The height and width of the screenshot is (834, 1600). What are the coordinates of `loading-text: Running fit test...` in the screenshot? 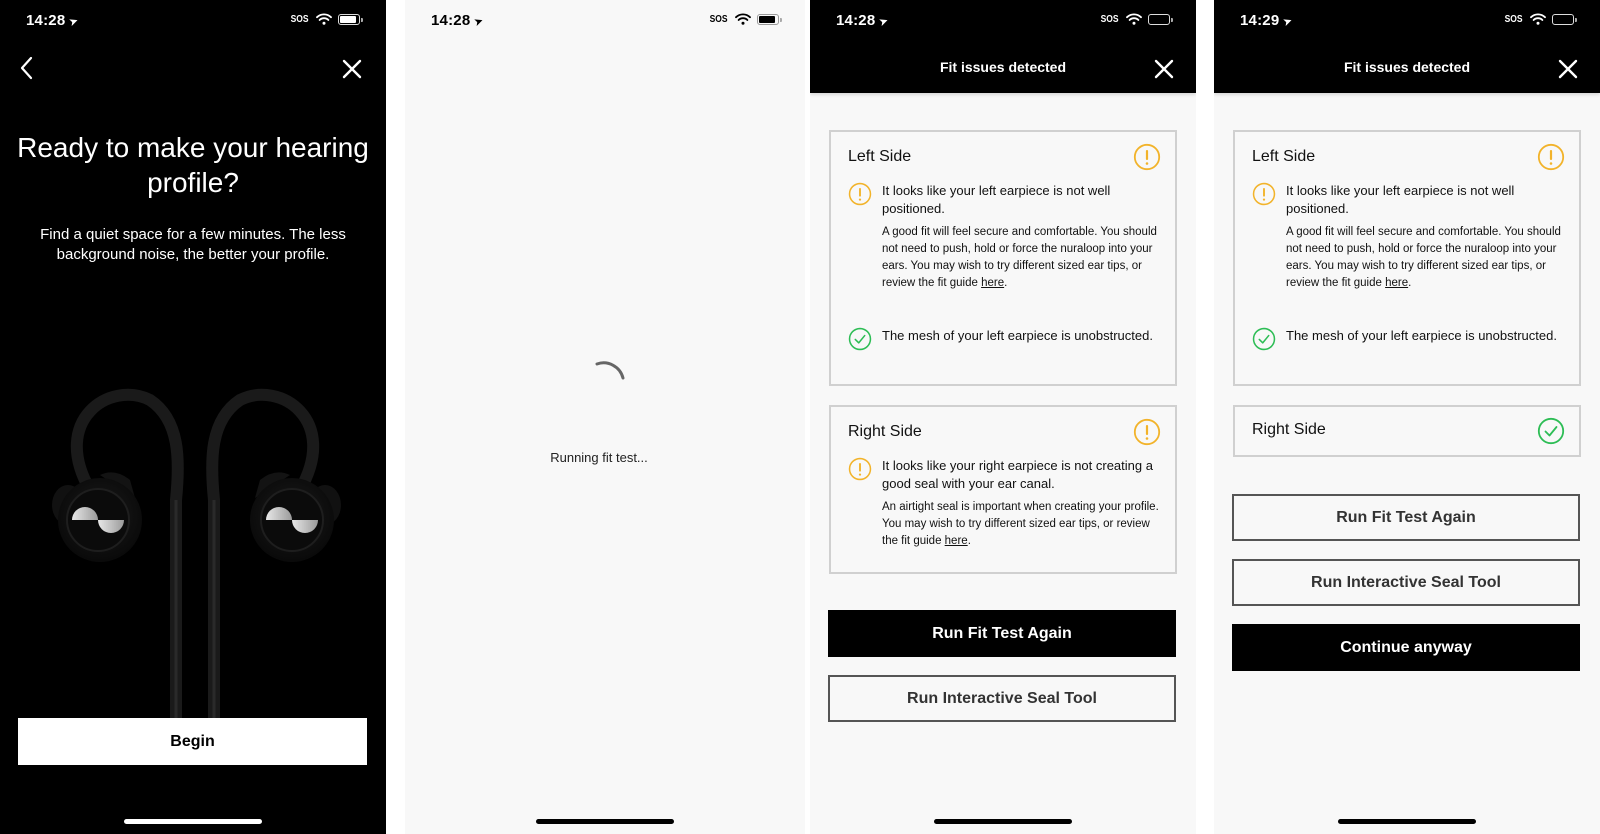 It's located at (599, 457).